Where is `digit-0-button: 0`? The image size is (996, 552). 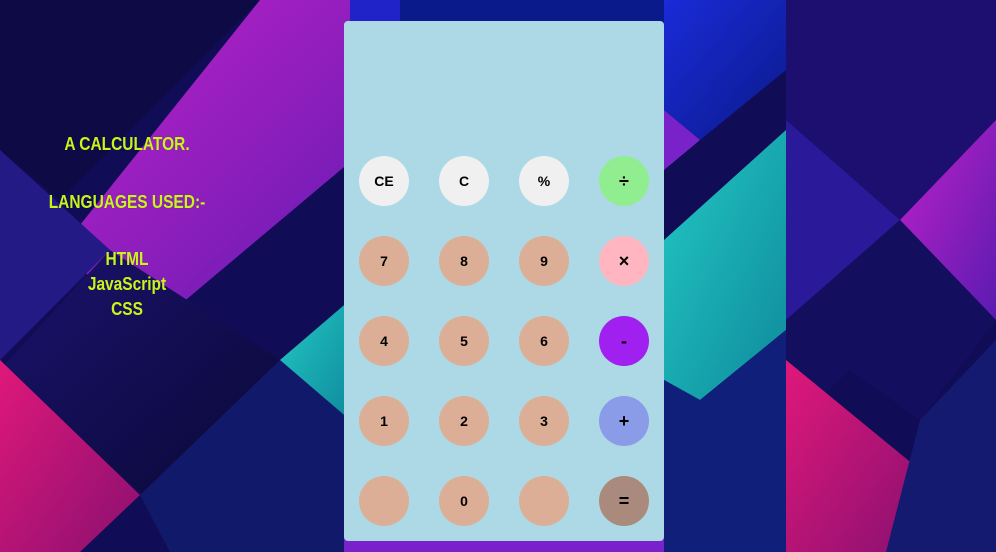
digit-0-button: 0 is located at coordinates (464, 501).